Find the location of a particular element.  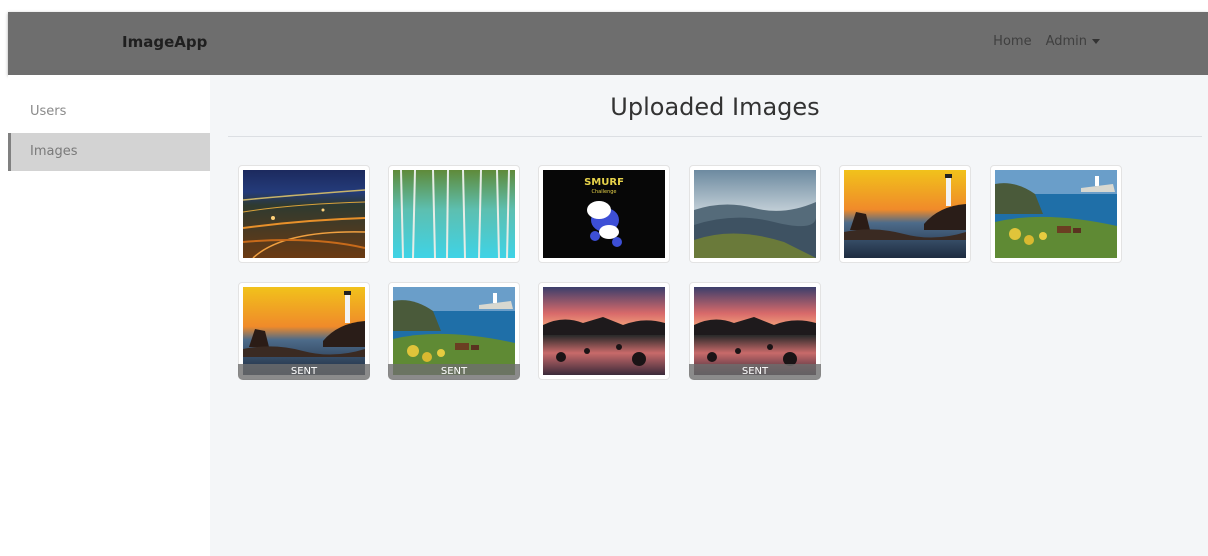

sidebar: Users Images is located at coordinates (109, 315).